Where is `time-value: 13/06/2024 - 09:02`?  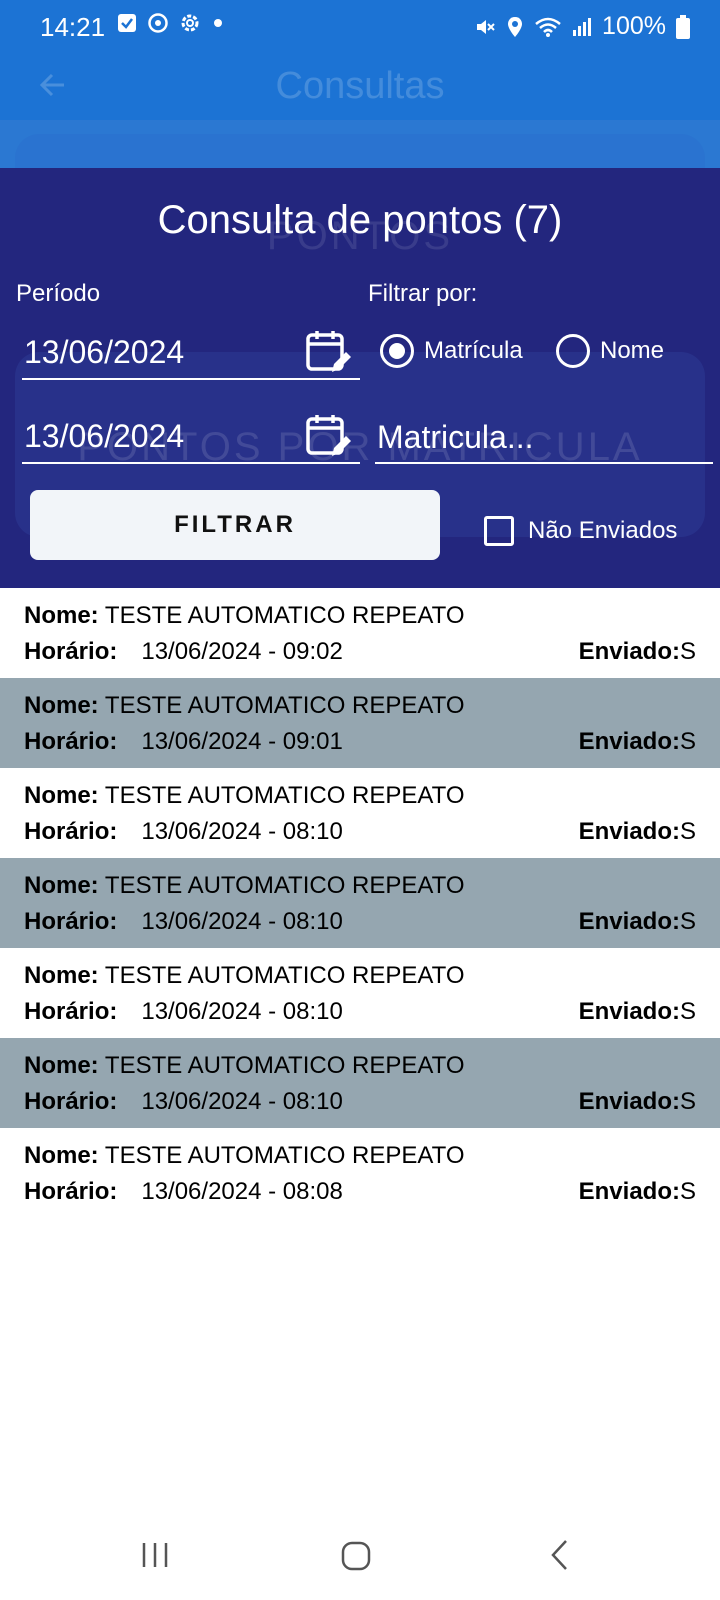 time-value: 13/06/2024 - 09:02 is located at coordinates (242, 651).